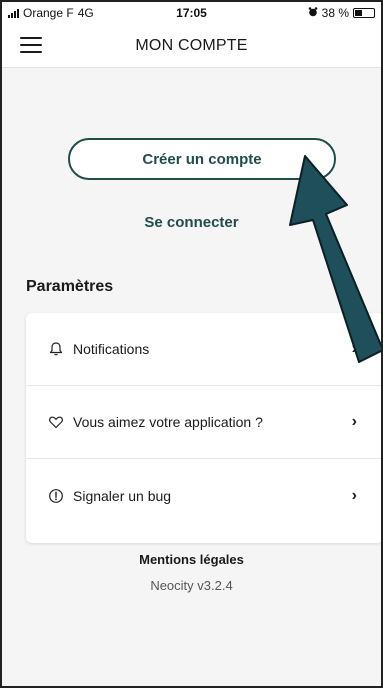  What do you see at coordinates (122, 495) in the screenshot?
I see `settings-item-label: Signaler un bug` at bounding box center [122, 495].